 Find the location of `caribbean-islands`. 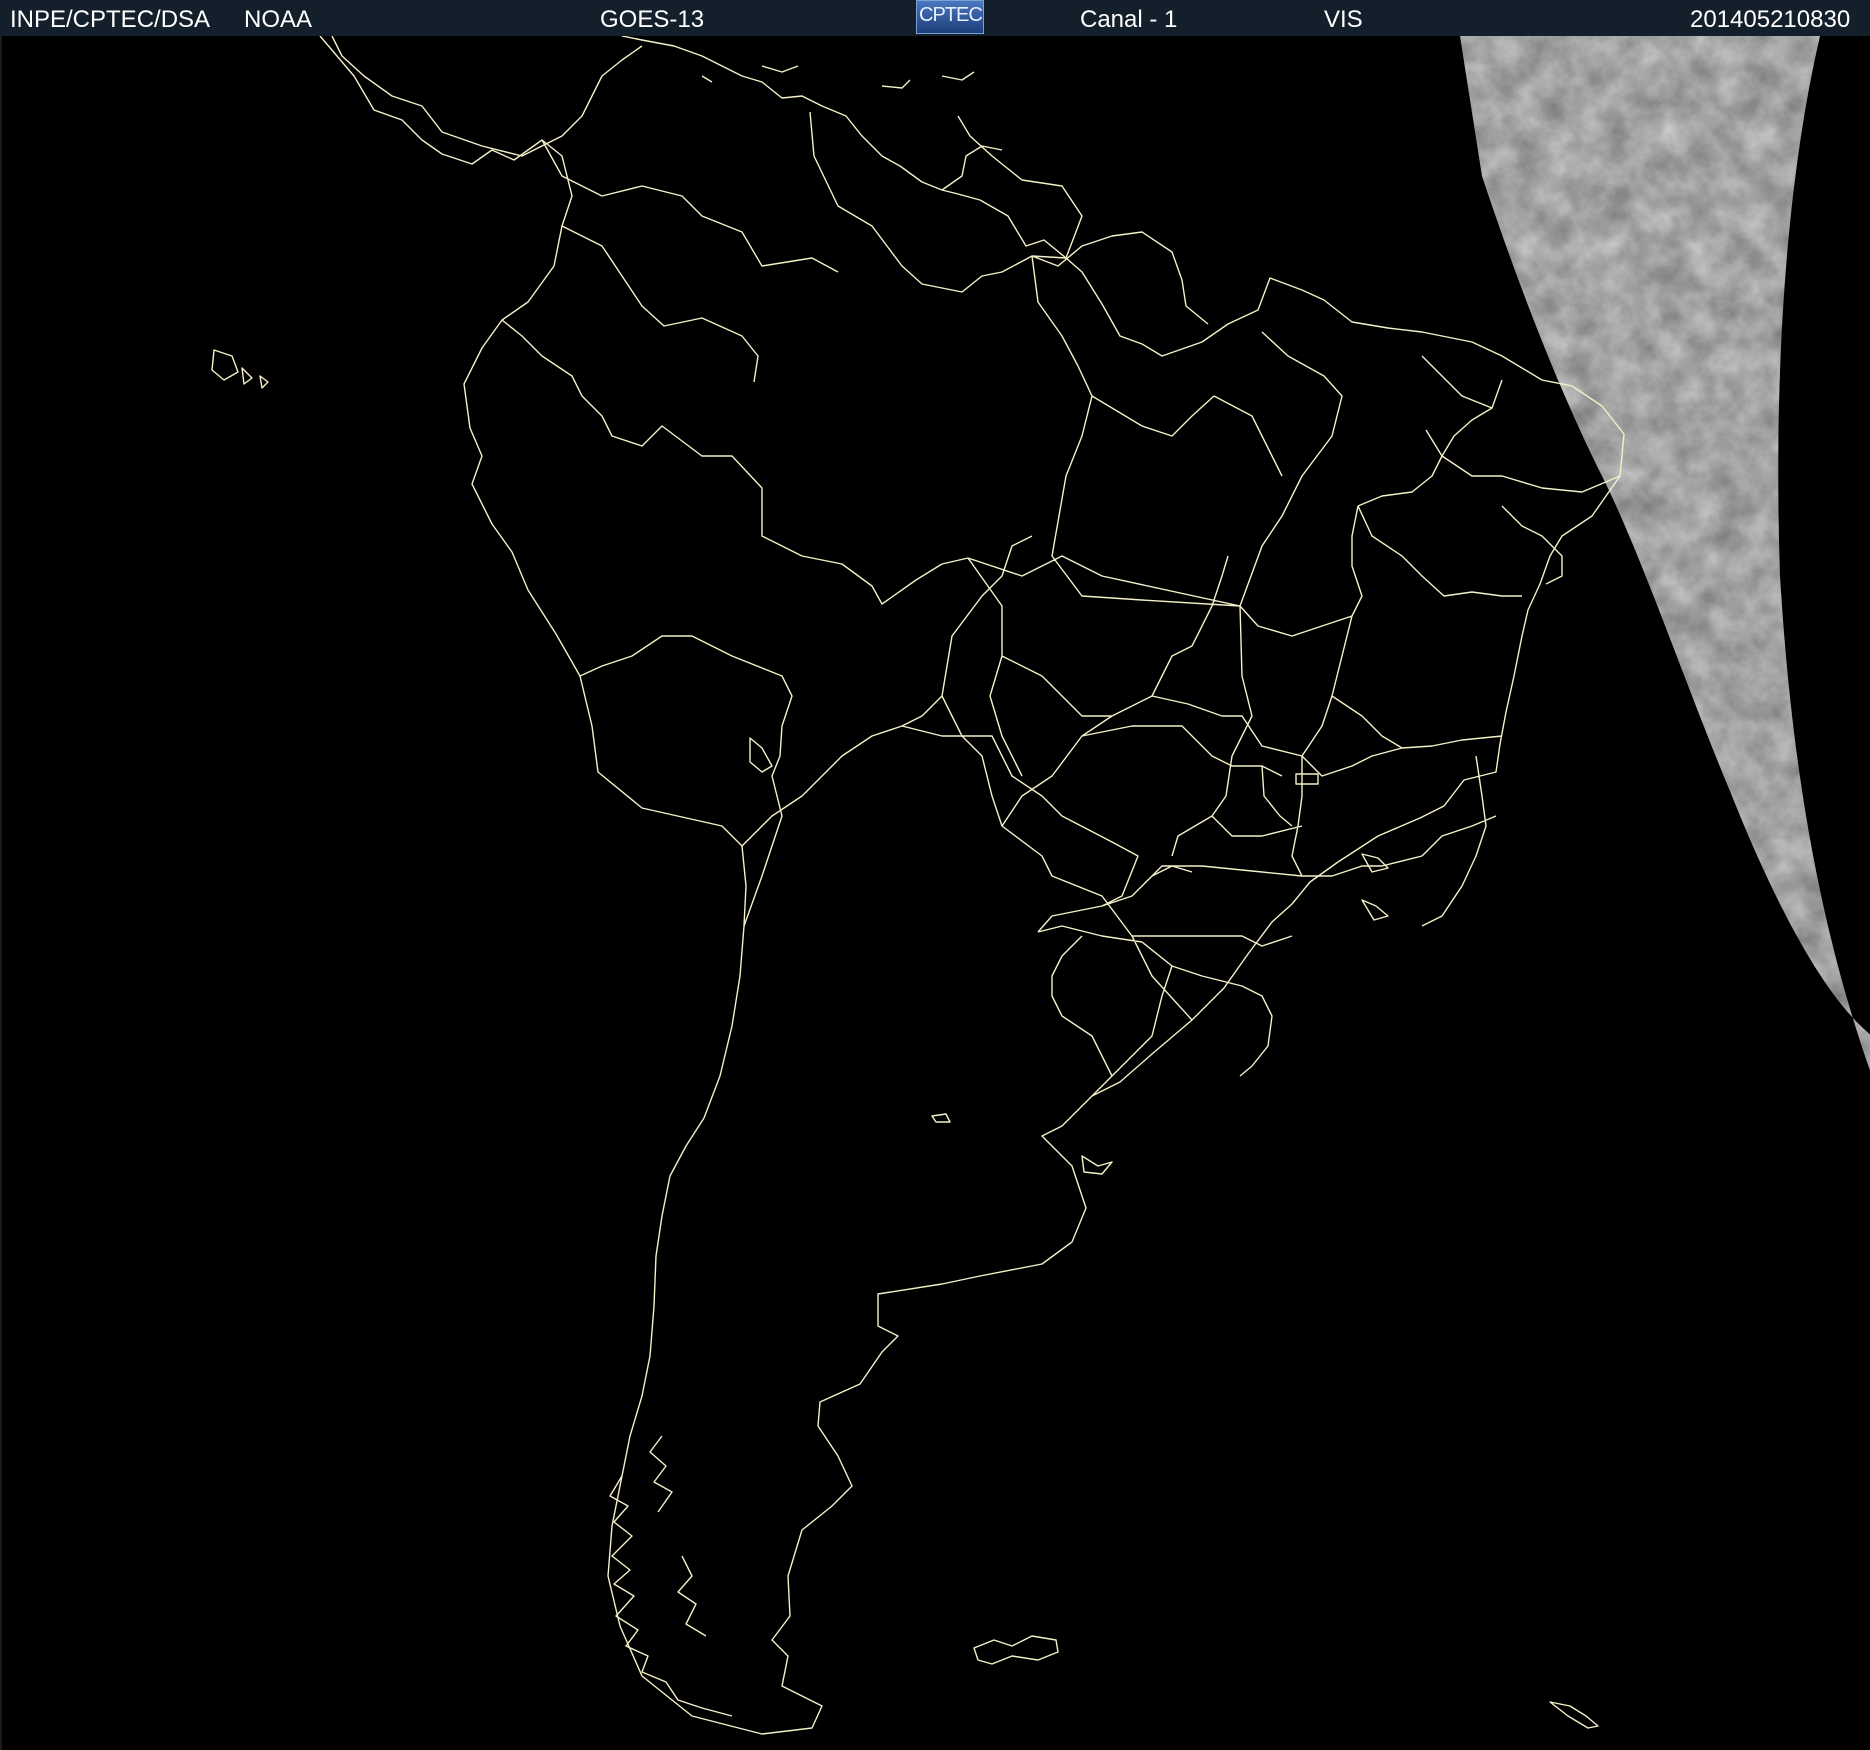

caribbean-islands is located at coordinates (838, 77).